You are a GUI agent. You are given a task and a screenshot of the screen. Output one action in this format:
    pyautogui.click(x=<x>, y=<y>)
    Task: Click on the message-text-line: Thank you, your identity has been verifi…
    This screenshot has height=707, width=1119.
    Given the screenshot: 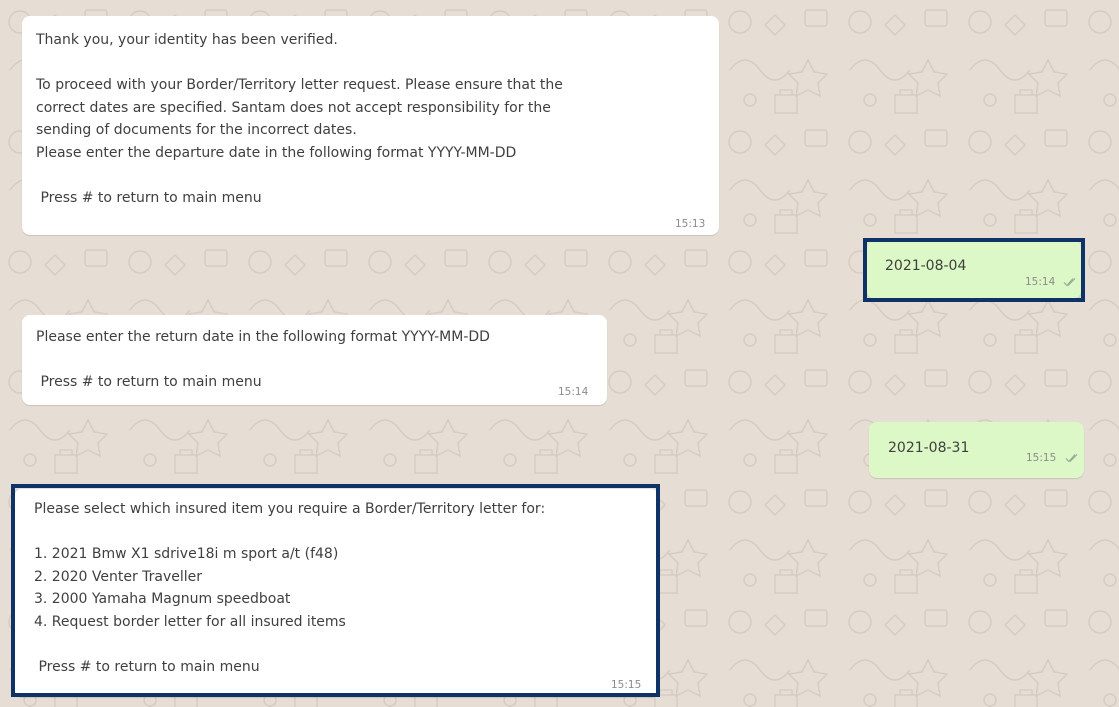 What is the action you would take?
    pyautogui.click(x=187, y=40)
    